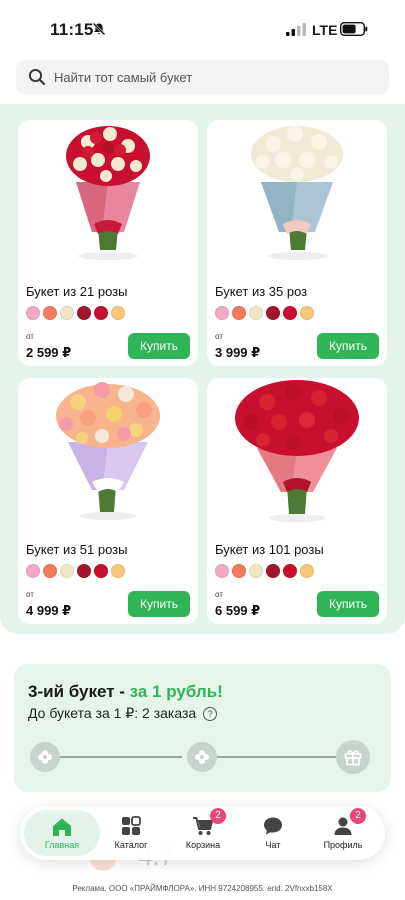  I want to click on product-title: Букет из 51 розы, so click(77, 549).